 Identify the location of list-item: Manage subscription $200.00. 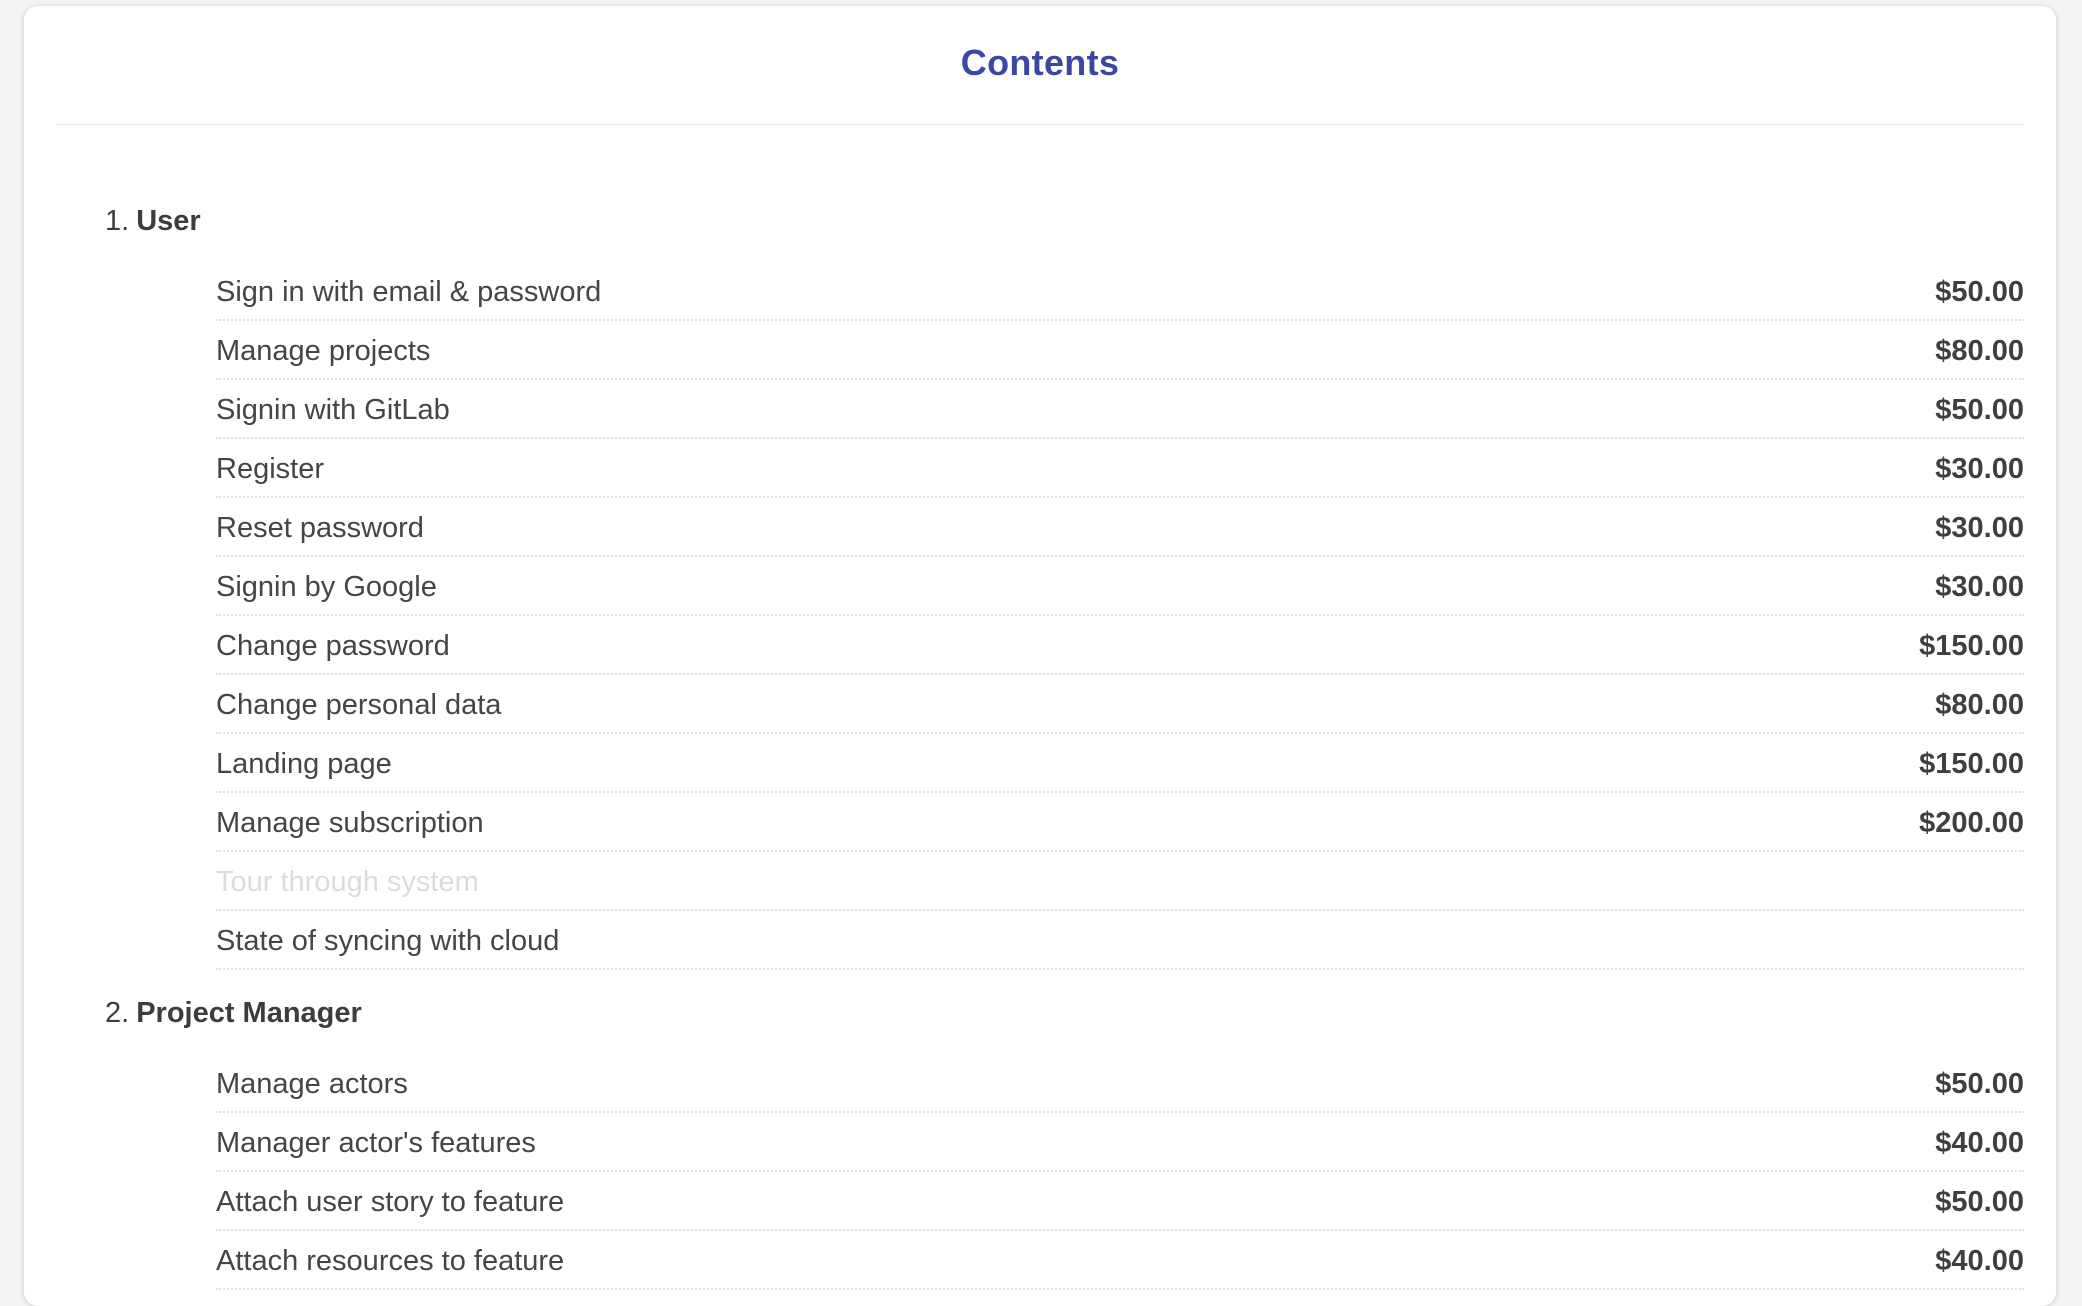
(1120, 822).